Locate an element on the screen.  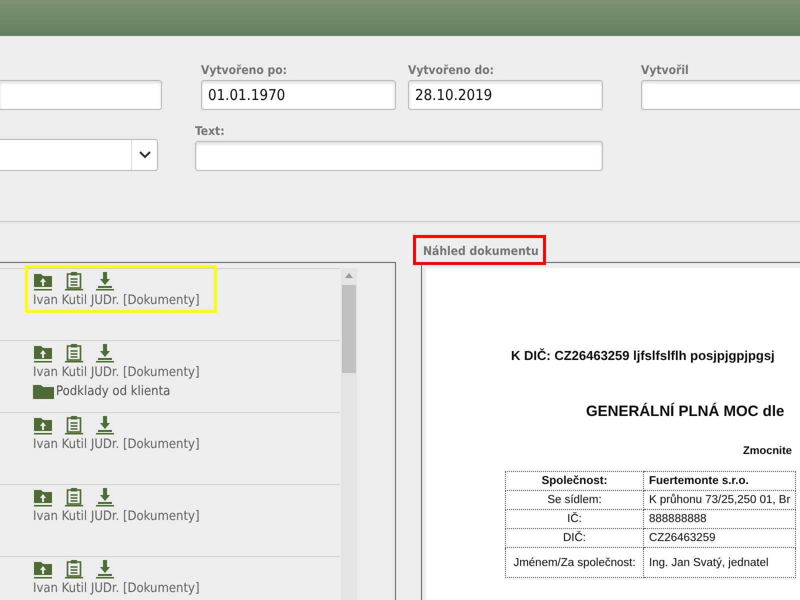
table-cell: Se sídlem: is located at coordinates (575, 500).